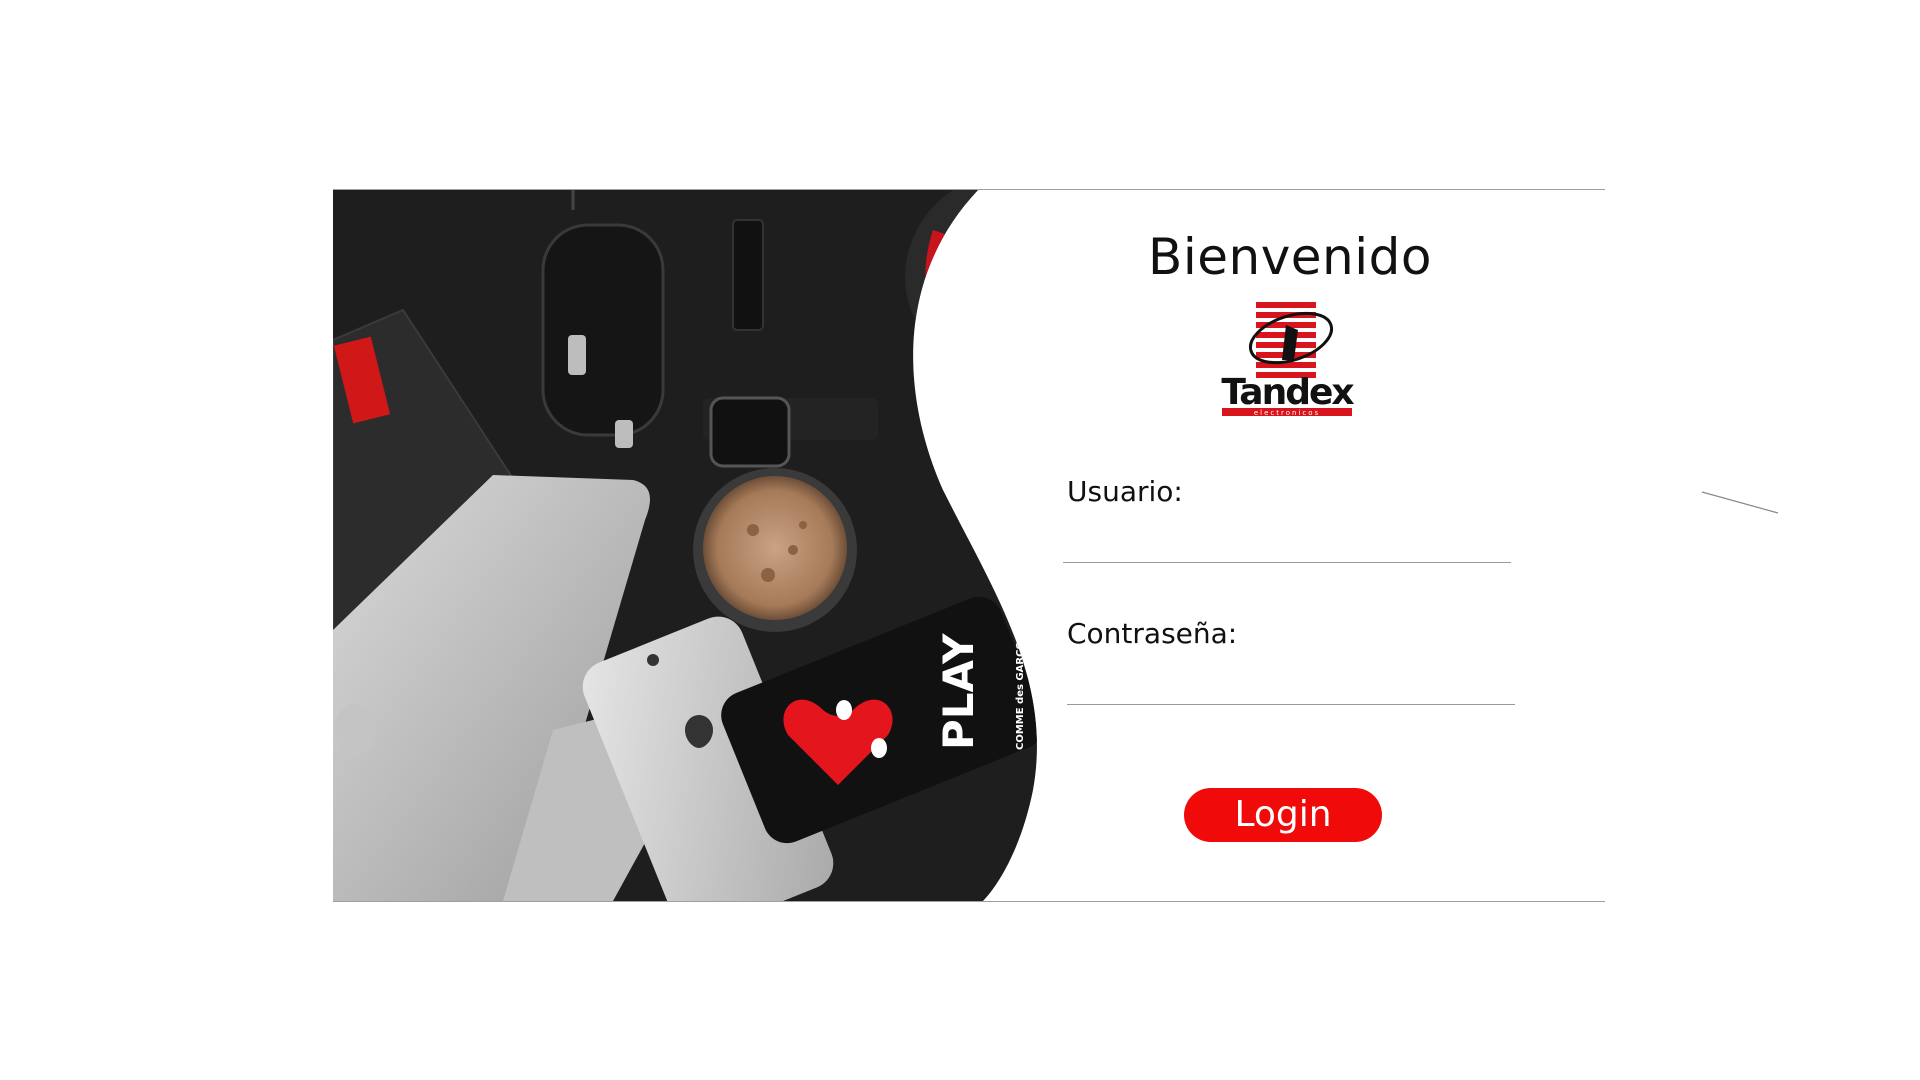 The width and height of the screenshot is (1920, 1080). I want to click on logo-tagline-text: electronicos, so click(1287, 413).